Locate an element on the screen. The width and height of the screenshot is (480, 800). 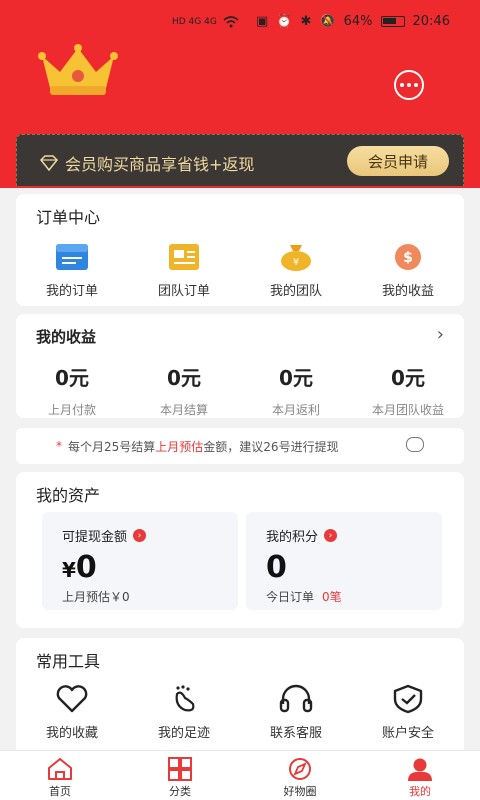
my-orders-icon is located at coordinates (72, 257).